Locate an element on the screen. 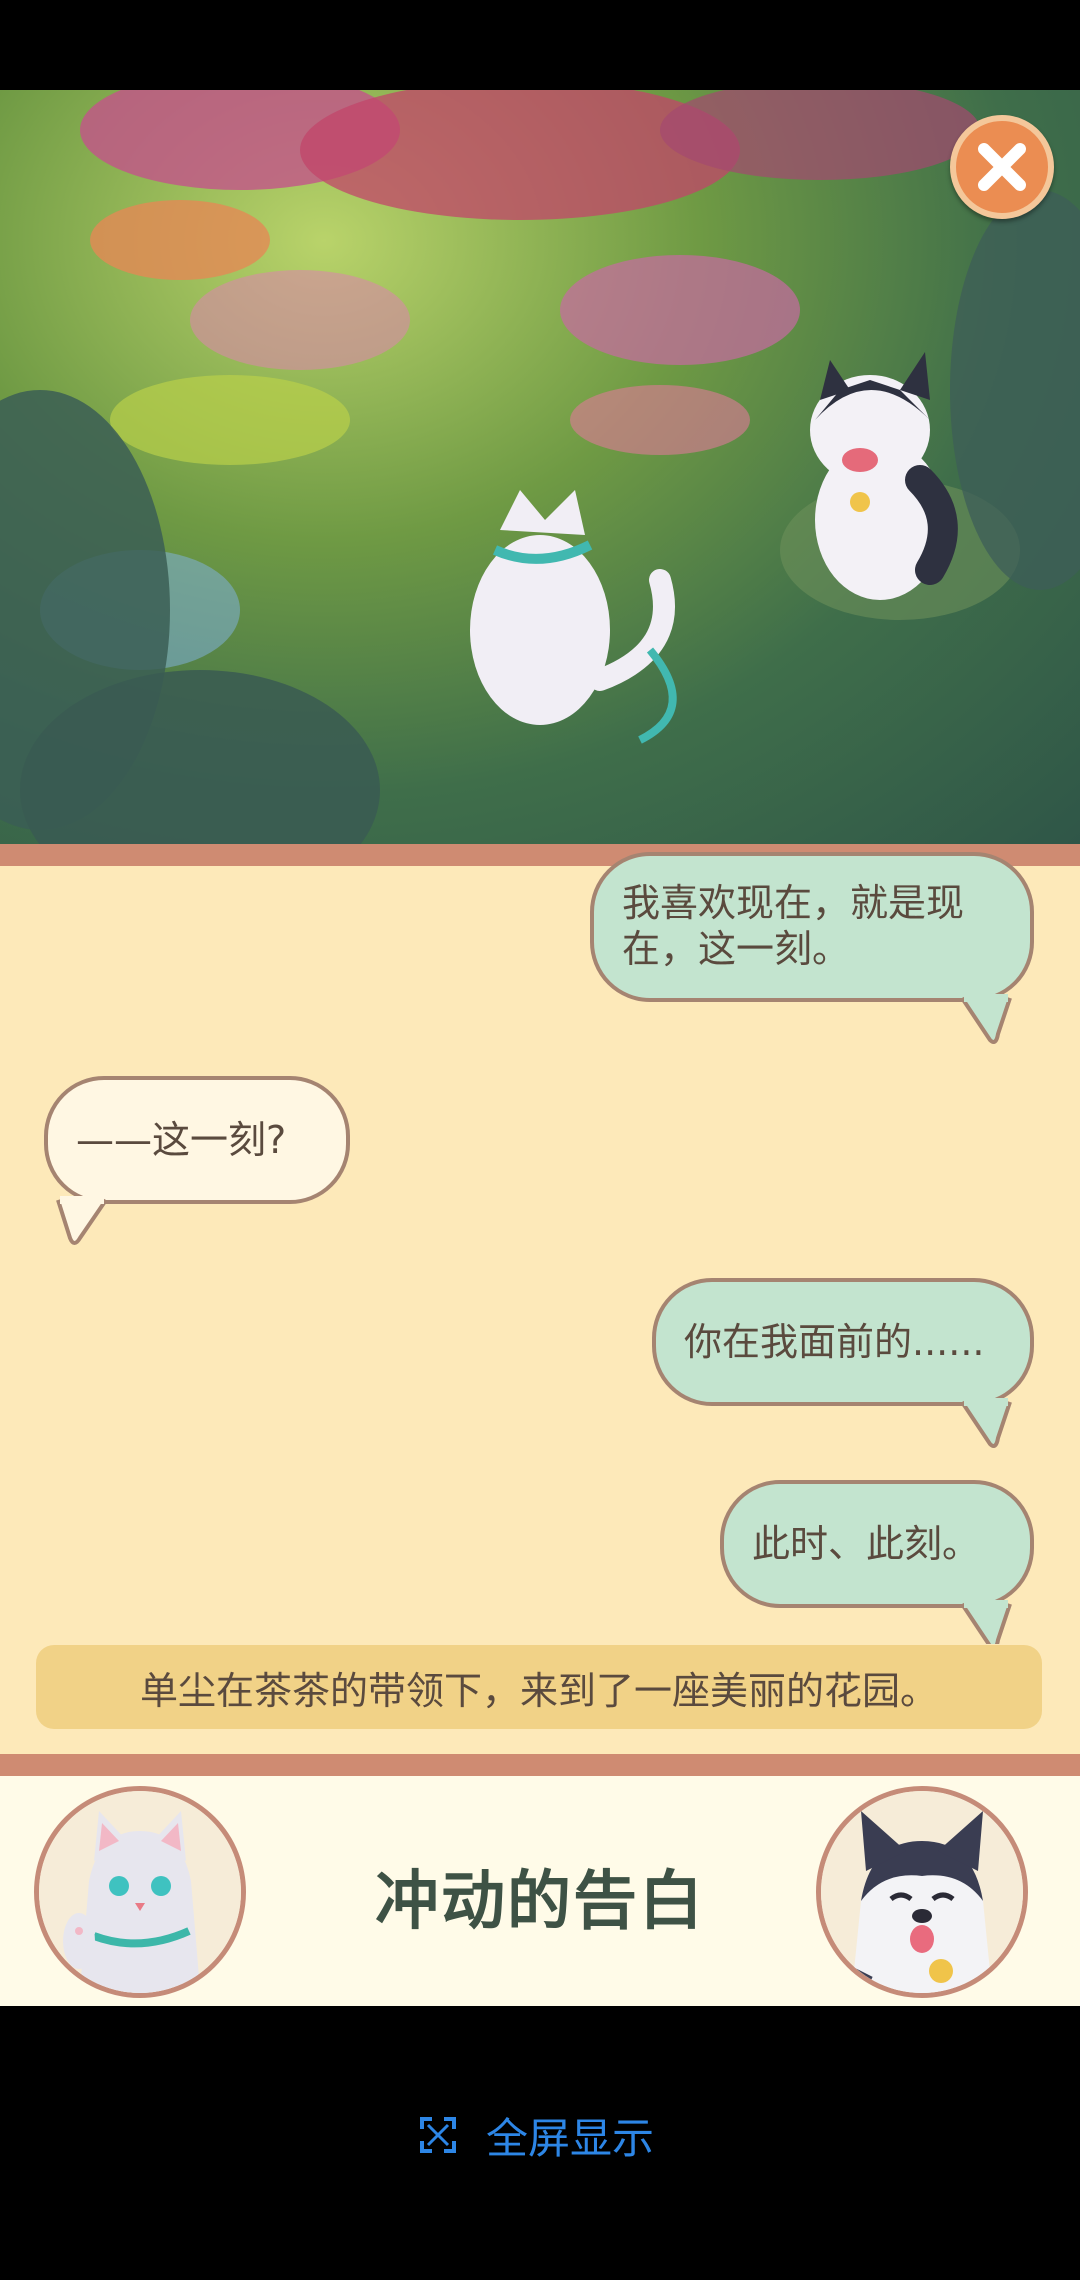 The height and width of the screenshot is (2280, 1080). husky-dog is located at coordinates (884, 476).